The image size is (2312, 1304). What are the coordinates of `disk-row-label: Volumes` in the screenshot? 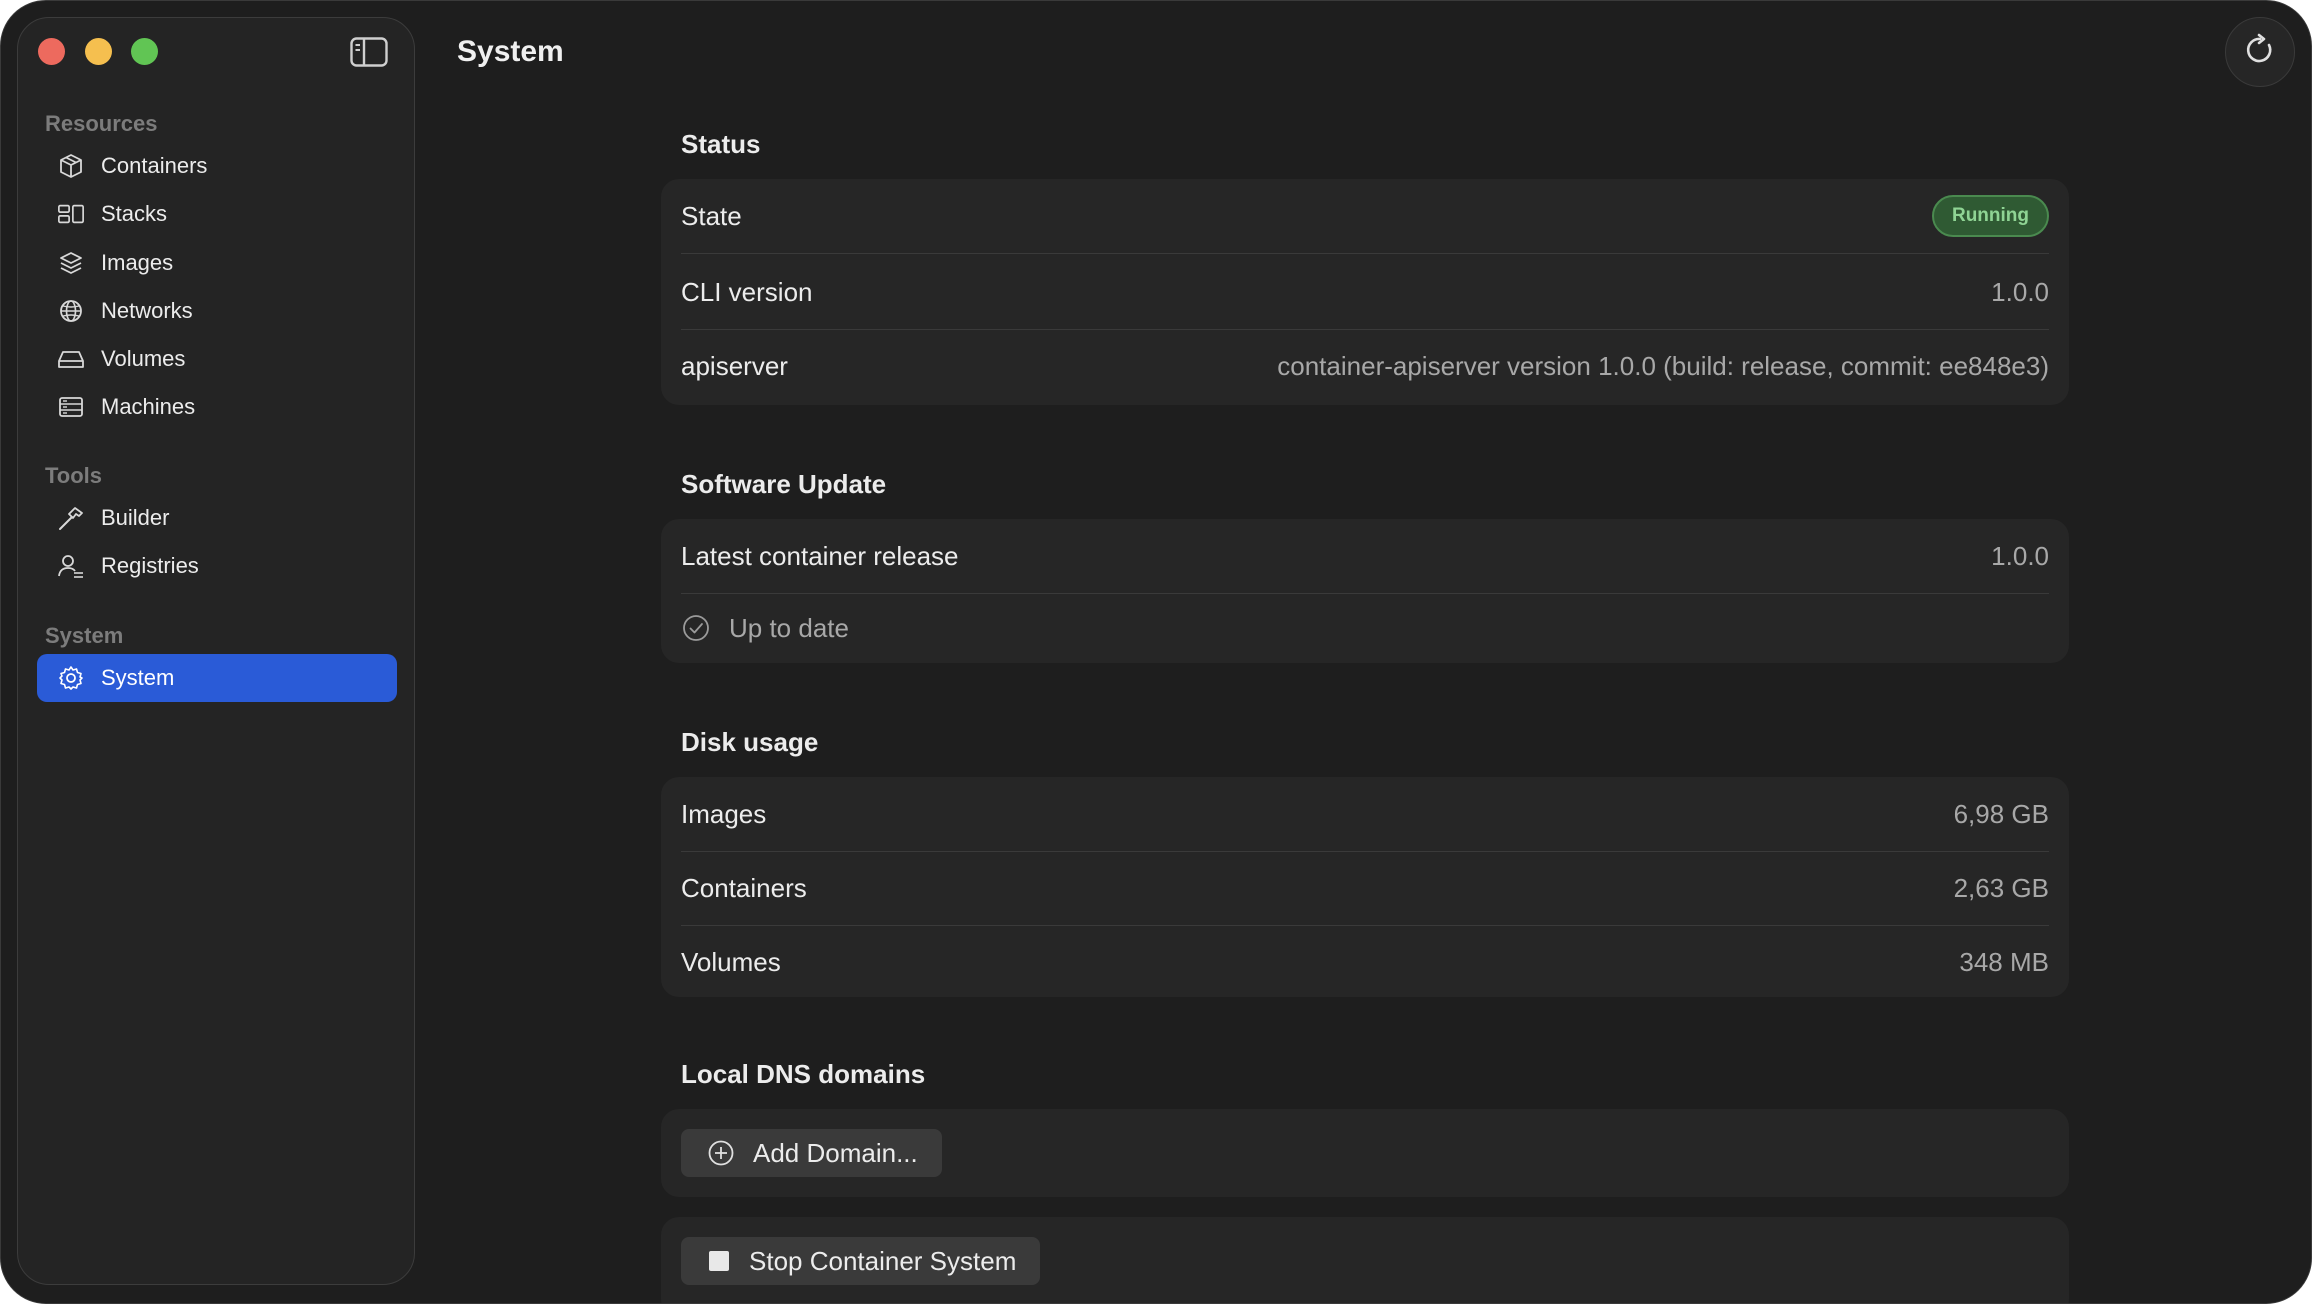 It's located at (731, 961).